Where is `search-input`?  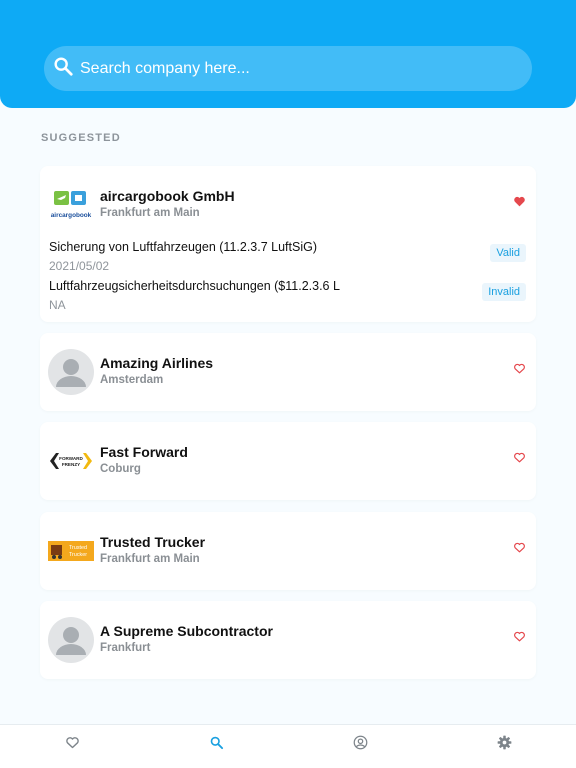
search-input is located at coordinates (280, 68).